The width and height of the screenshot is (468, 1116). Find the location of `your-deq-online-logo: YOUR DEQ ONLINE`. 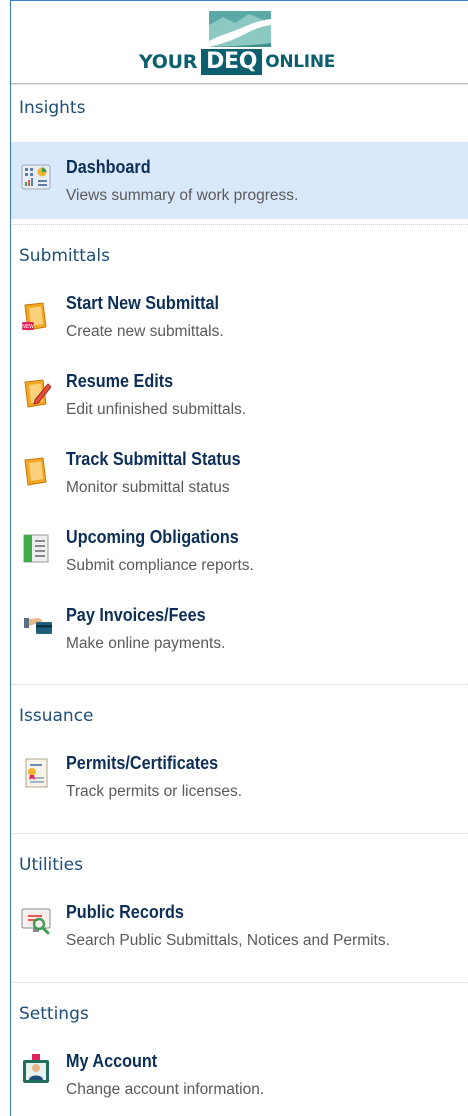

your-deq-online-logo: YOUR DEQ ONLINE is located at coordinates (249, 43).